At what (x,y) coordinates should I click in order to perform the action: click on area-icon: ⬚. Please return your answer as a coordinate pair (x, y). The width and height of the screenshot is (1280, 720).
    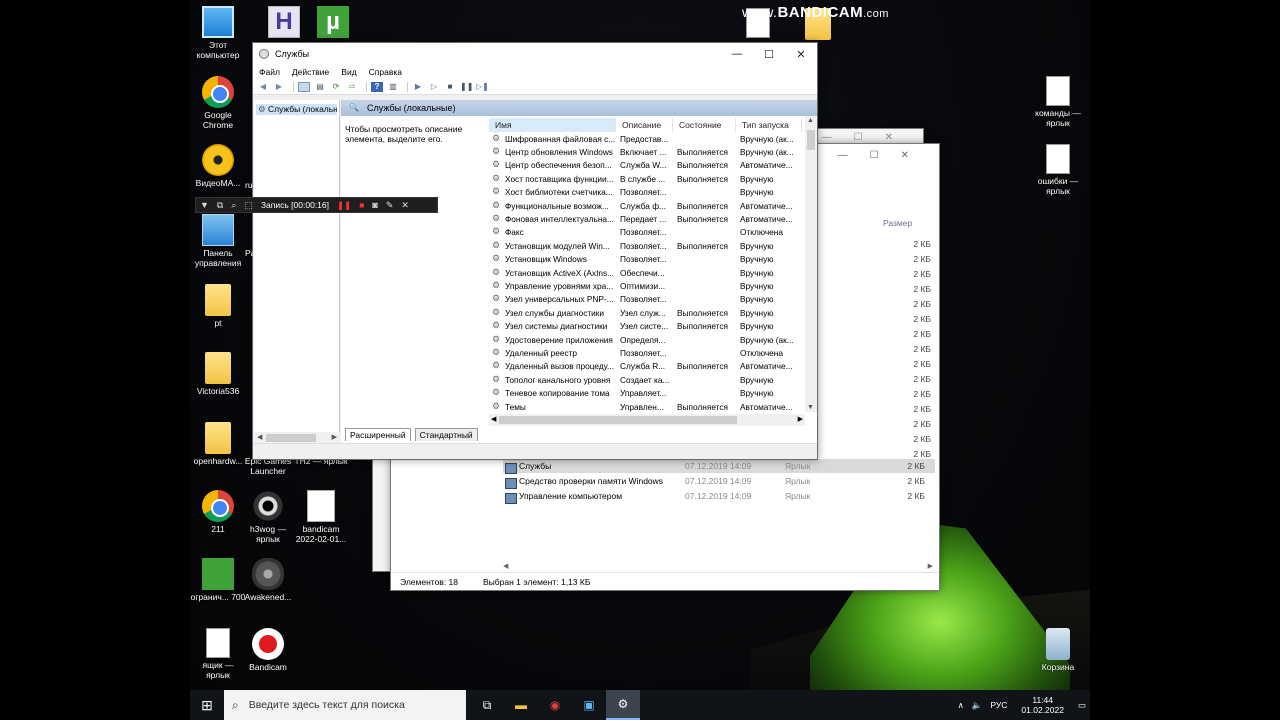
    Looking at the image, I should click on (248, 205).